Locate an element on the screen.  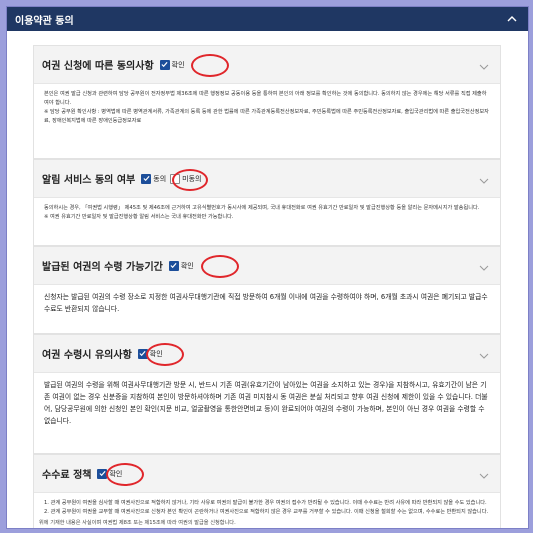
checkbox-unchecked-icon is located at coordinates (175, 178).